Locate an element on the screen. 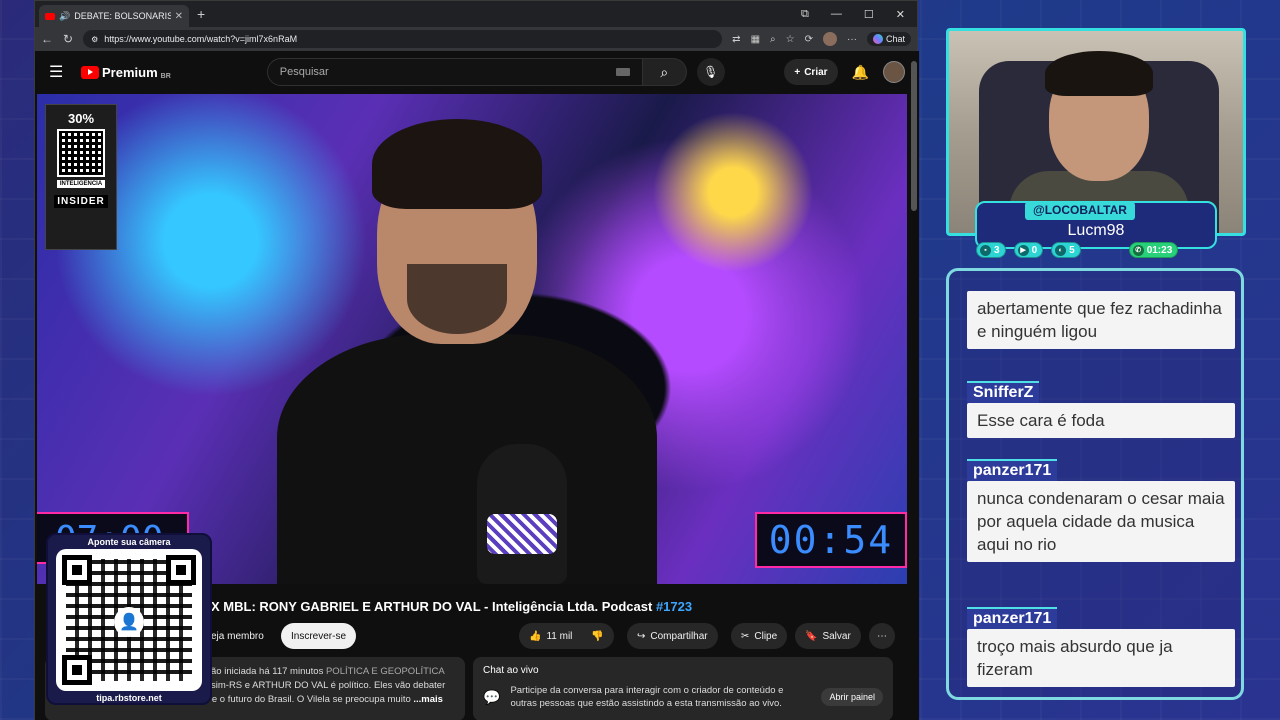 The image size is (1280, 720). voice-search-button: 🎙 is located at coordinates (710, 72).